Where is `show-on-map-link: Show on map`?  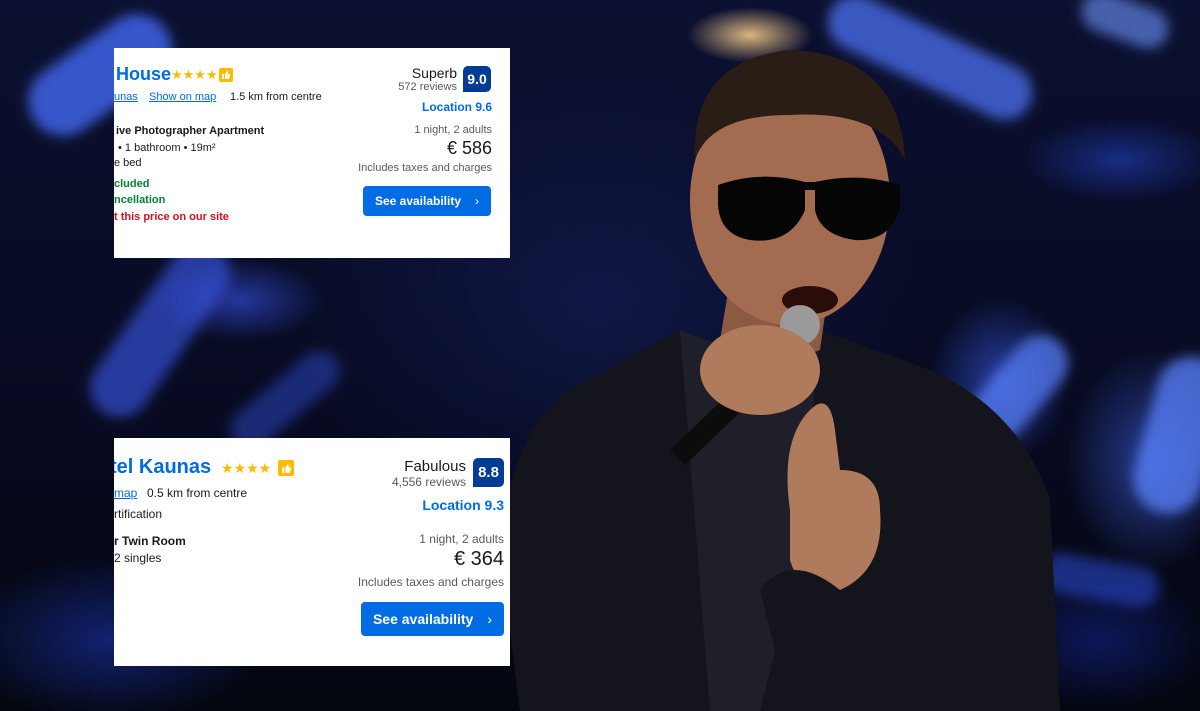 show-on-map-link: Show on map is located at coordinates (182, 97).